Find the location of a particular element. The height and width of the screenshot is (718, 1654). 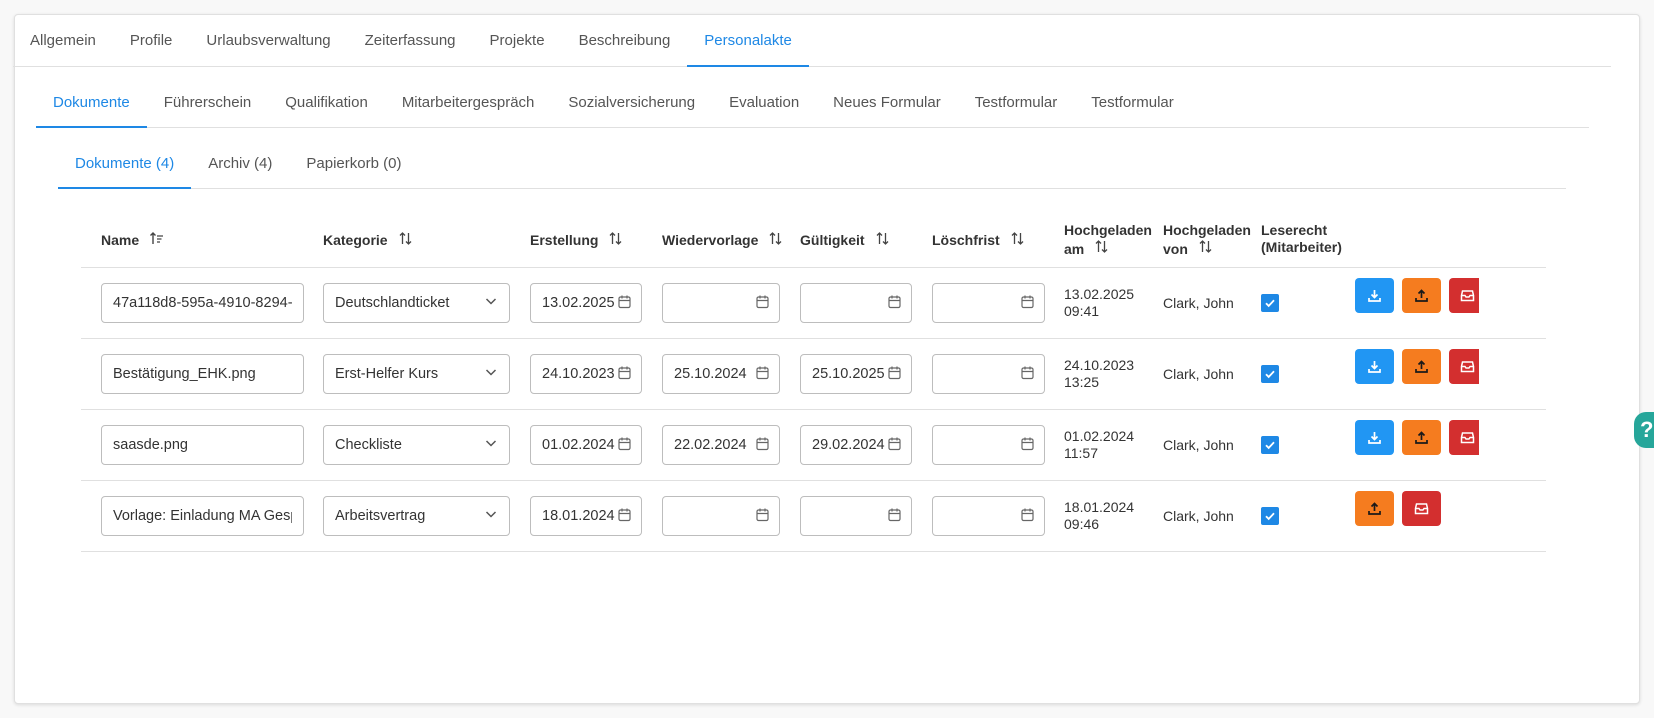

column-label: Erstellung is located at coordinates (564, 240).